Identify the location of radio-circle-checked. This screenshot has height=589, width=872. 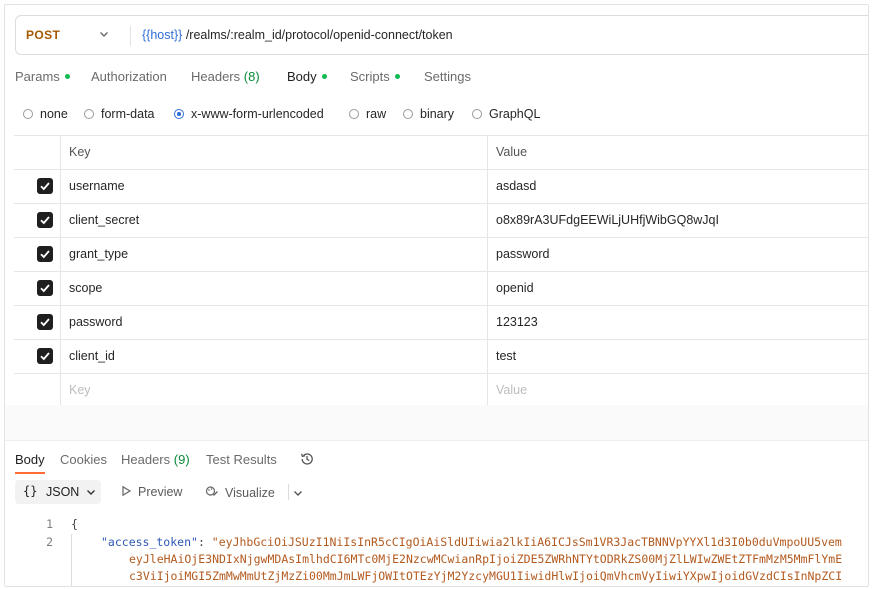
(179, 114).